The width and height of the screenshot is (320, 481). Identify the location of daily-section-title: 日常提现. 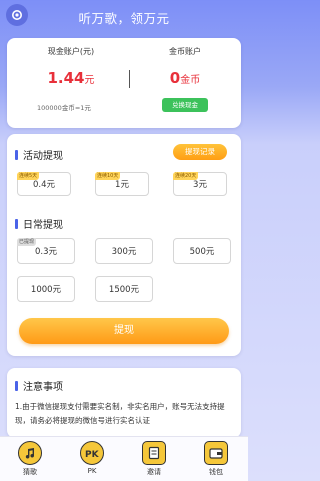
(39, 223).